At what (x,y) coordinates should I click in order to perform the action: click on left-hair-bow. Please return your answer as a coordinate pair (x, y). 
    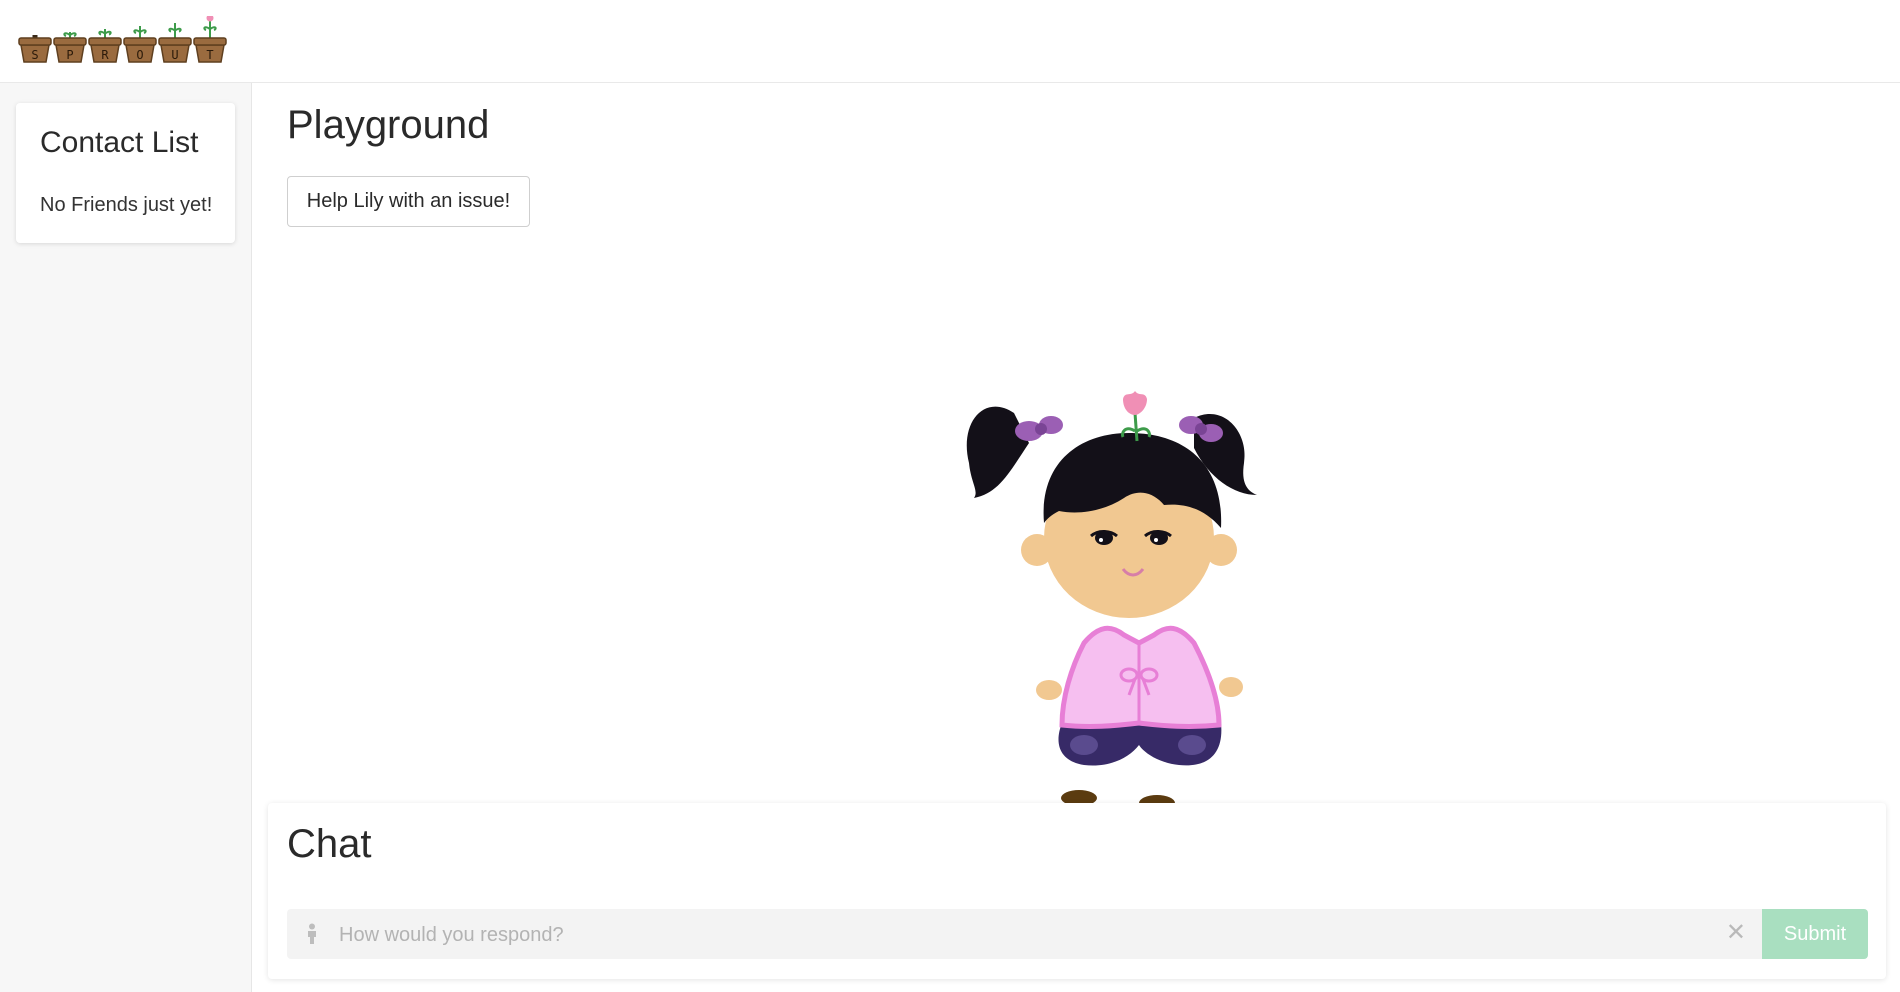
    Looking at the image, I should click on (1039, 428).